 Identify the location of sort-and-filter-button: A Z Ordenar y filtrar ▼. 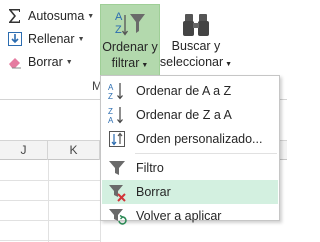
(130, 40).